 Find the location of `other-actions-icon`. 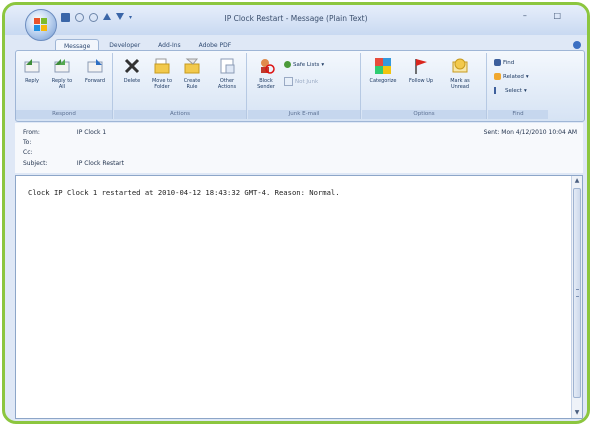

other-actions-icon is located at coordinates (227, 66).